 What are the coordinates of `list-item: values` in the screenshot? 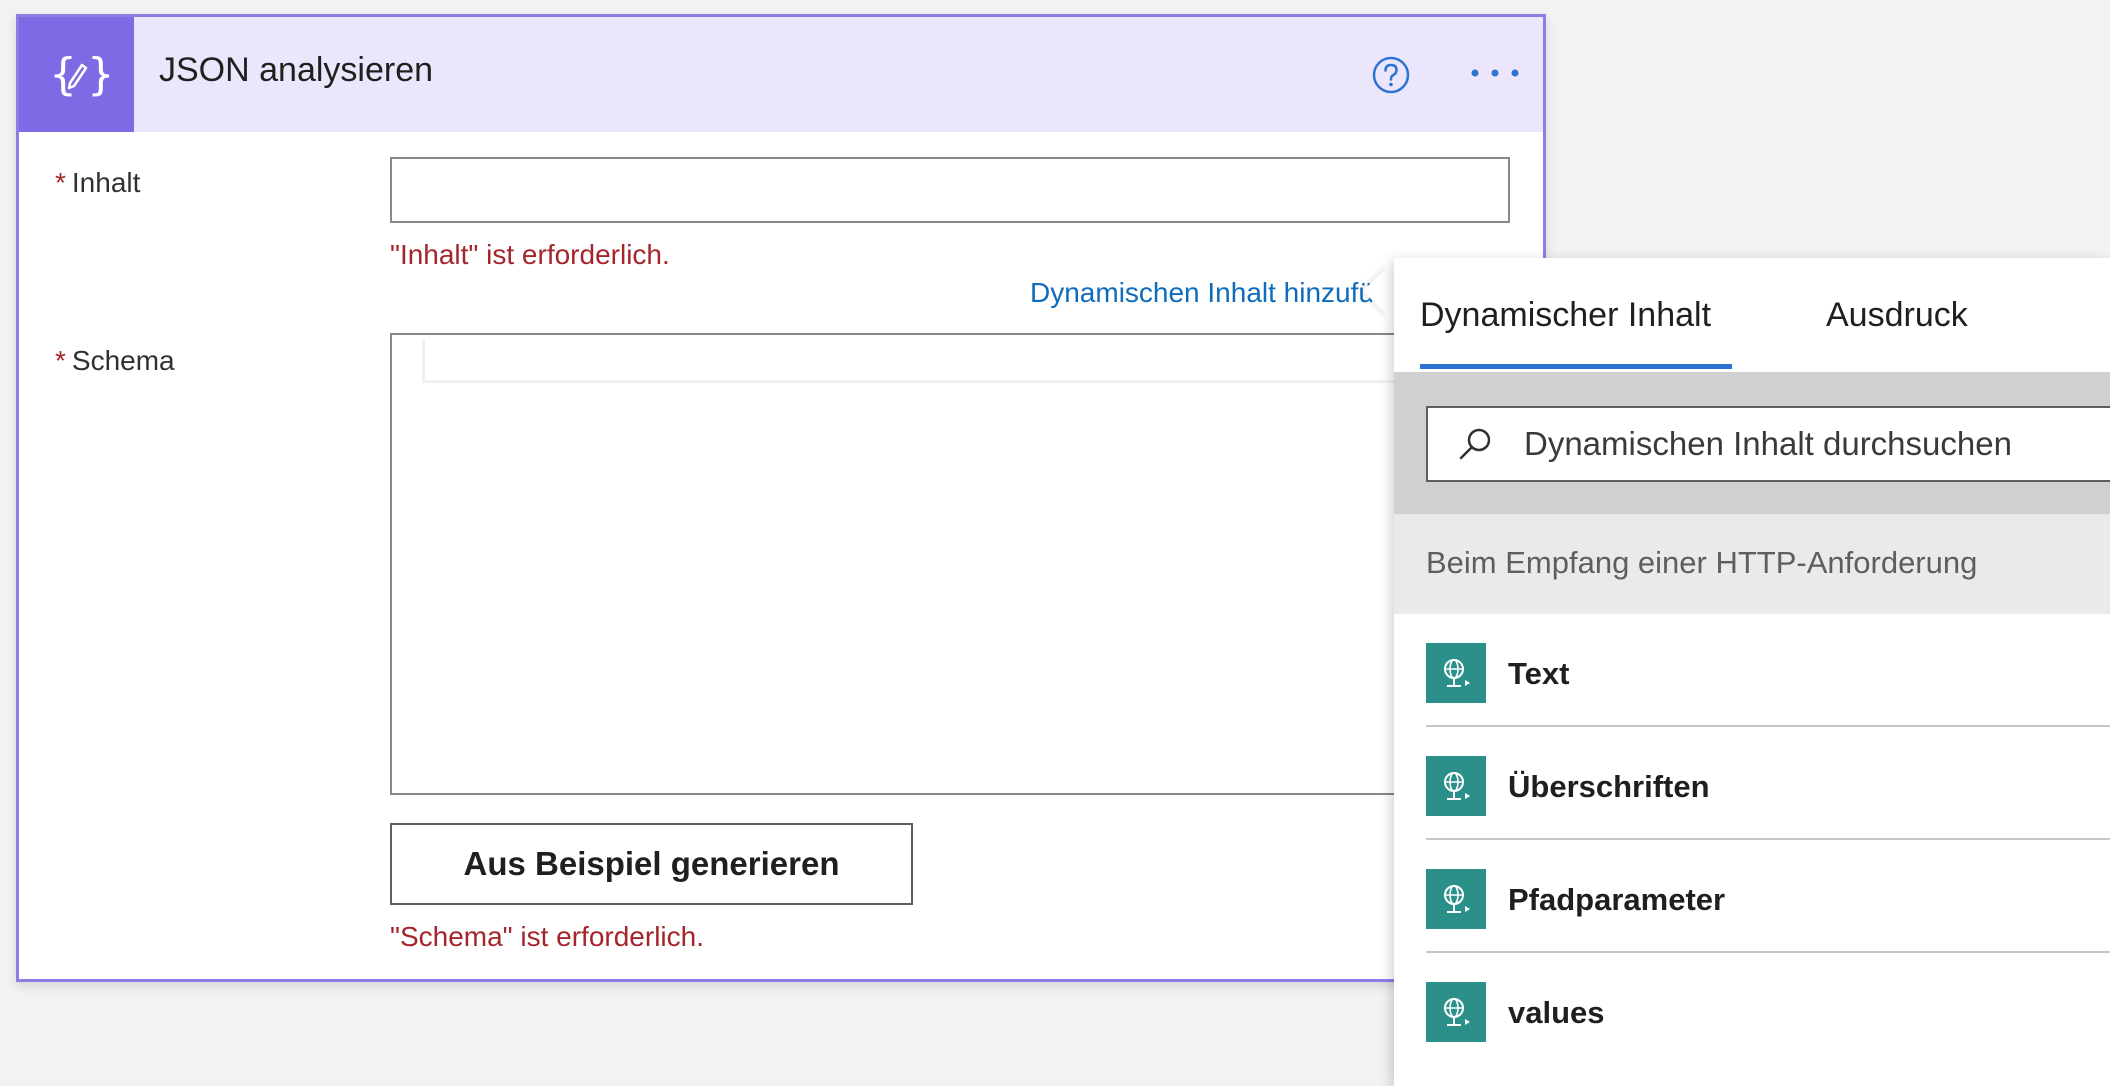 It's located at (1752, 1009).